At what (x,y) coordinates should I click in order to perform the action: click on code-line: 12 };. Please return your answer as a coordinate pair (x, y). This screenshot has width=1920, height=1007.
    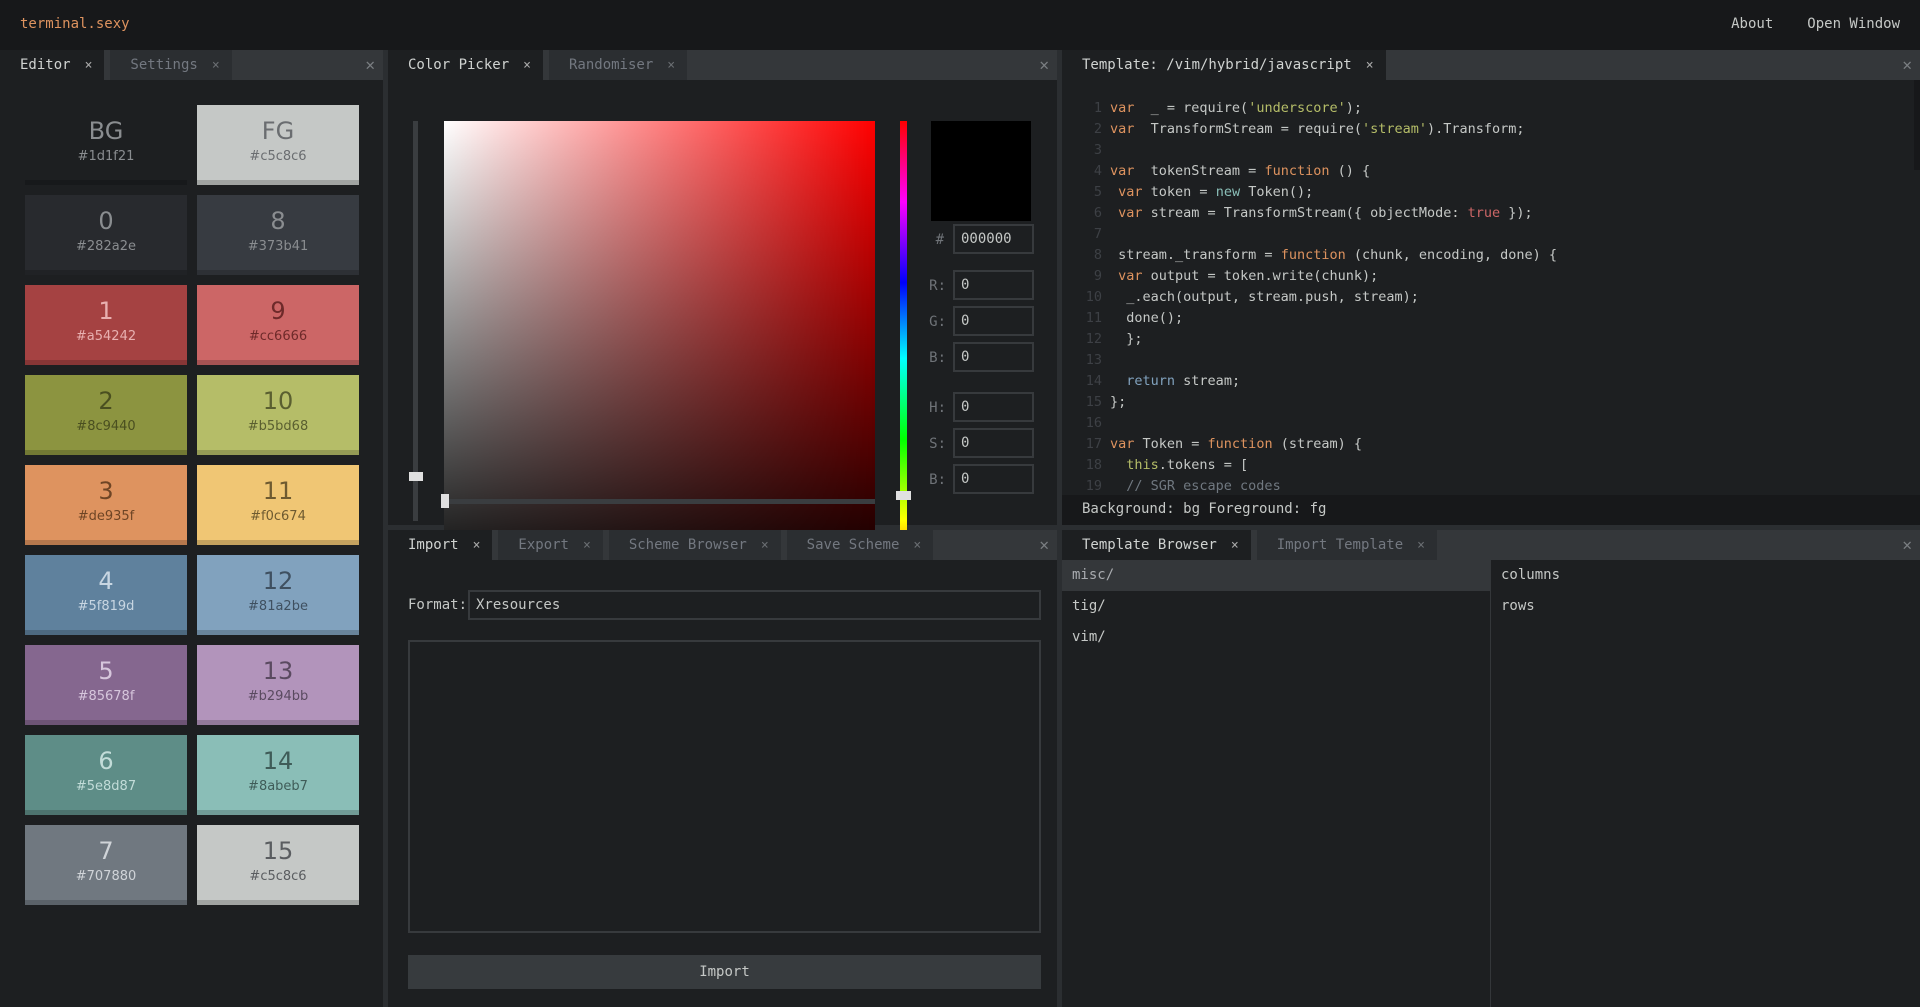
    Looking at the image, I should click on (1319, 339).